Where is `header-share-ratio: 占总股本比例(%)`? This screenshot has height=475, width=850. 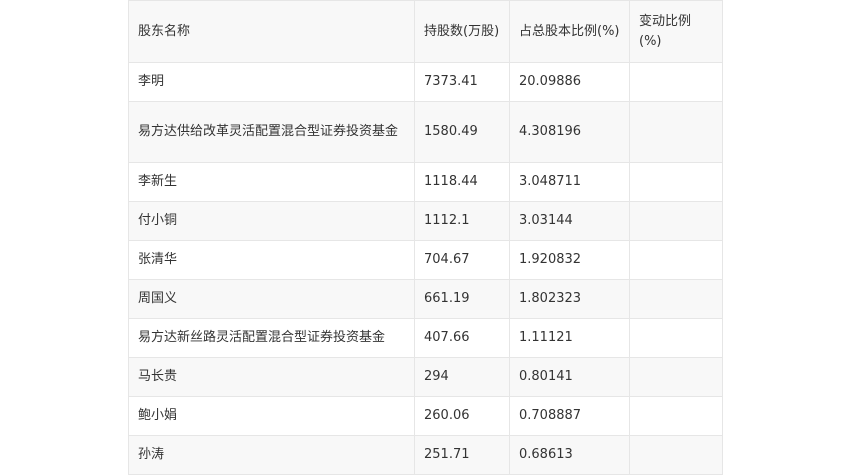
header-share-ratio: 占总股本比例(%) is located at coordinates (569, 31).